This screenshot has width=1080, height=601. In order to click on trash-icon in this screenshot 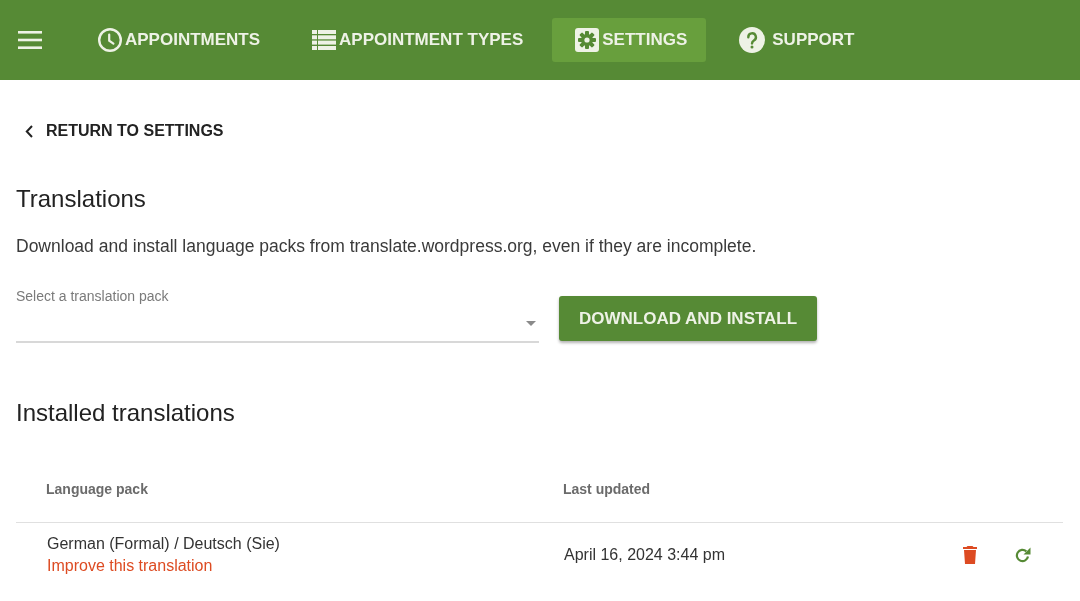, I will do `click(970, 555)`.